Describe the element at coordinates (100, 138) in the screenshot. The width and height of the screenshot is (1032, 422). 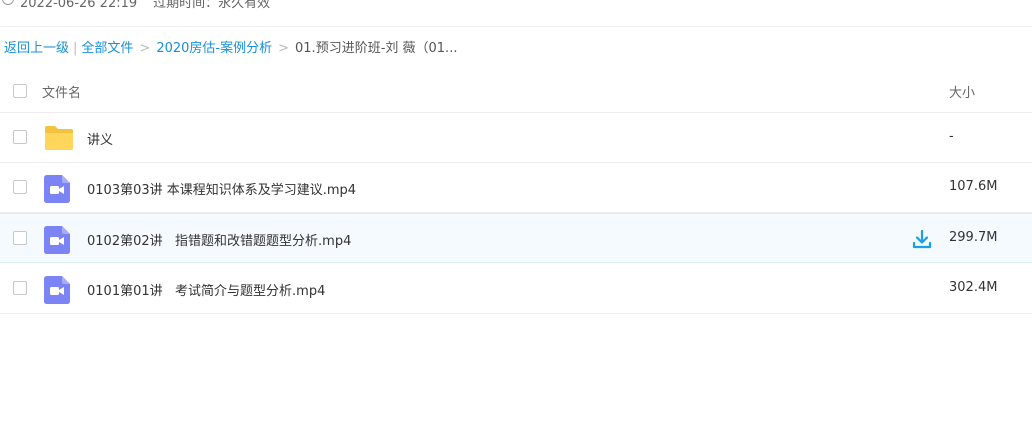
I see `file-name: 讲义` at that location.